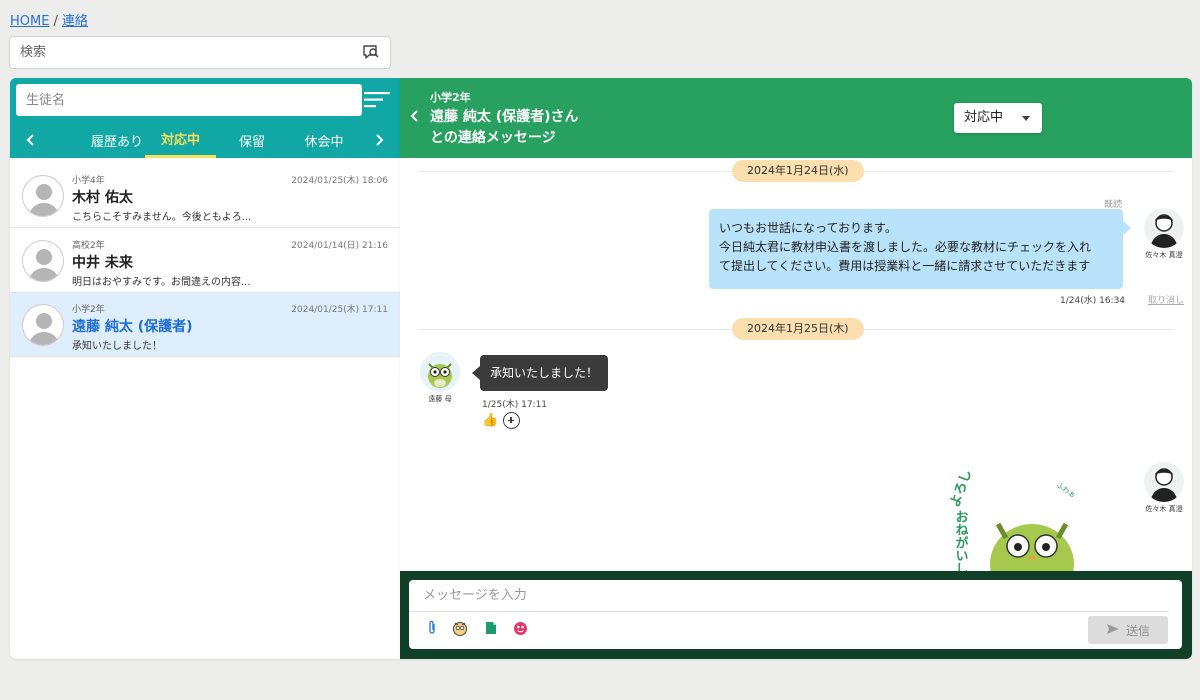 The width and height of the screenshot is (1200, 700). I want to click on message-input, so click(789, 596).